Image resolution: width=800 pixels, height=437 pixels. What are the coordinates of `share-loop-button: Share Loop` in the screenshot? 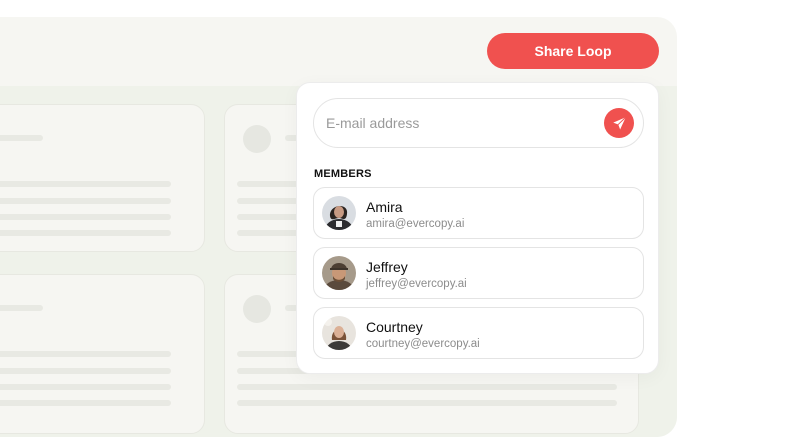 It's located at (573, 51).